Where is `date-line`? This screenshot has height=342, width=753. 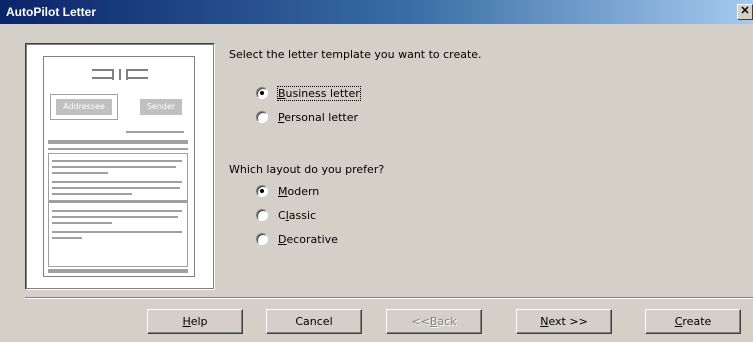 date-line is located at coordinates (155, 132).